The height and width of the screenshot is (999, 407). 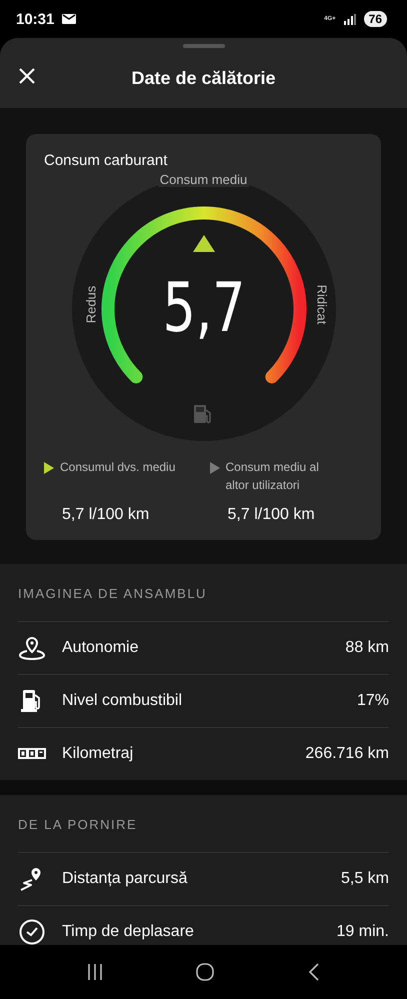 What do you see at coordinates (314, 972) in the screenshot?
I see `back-icon` at bounding box center [314, 972].